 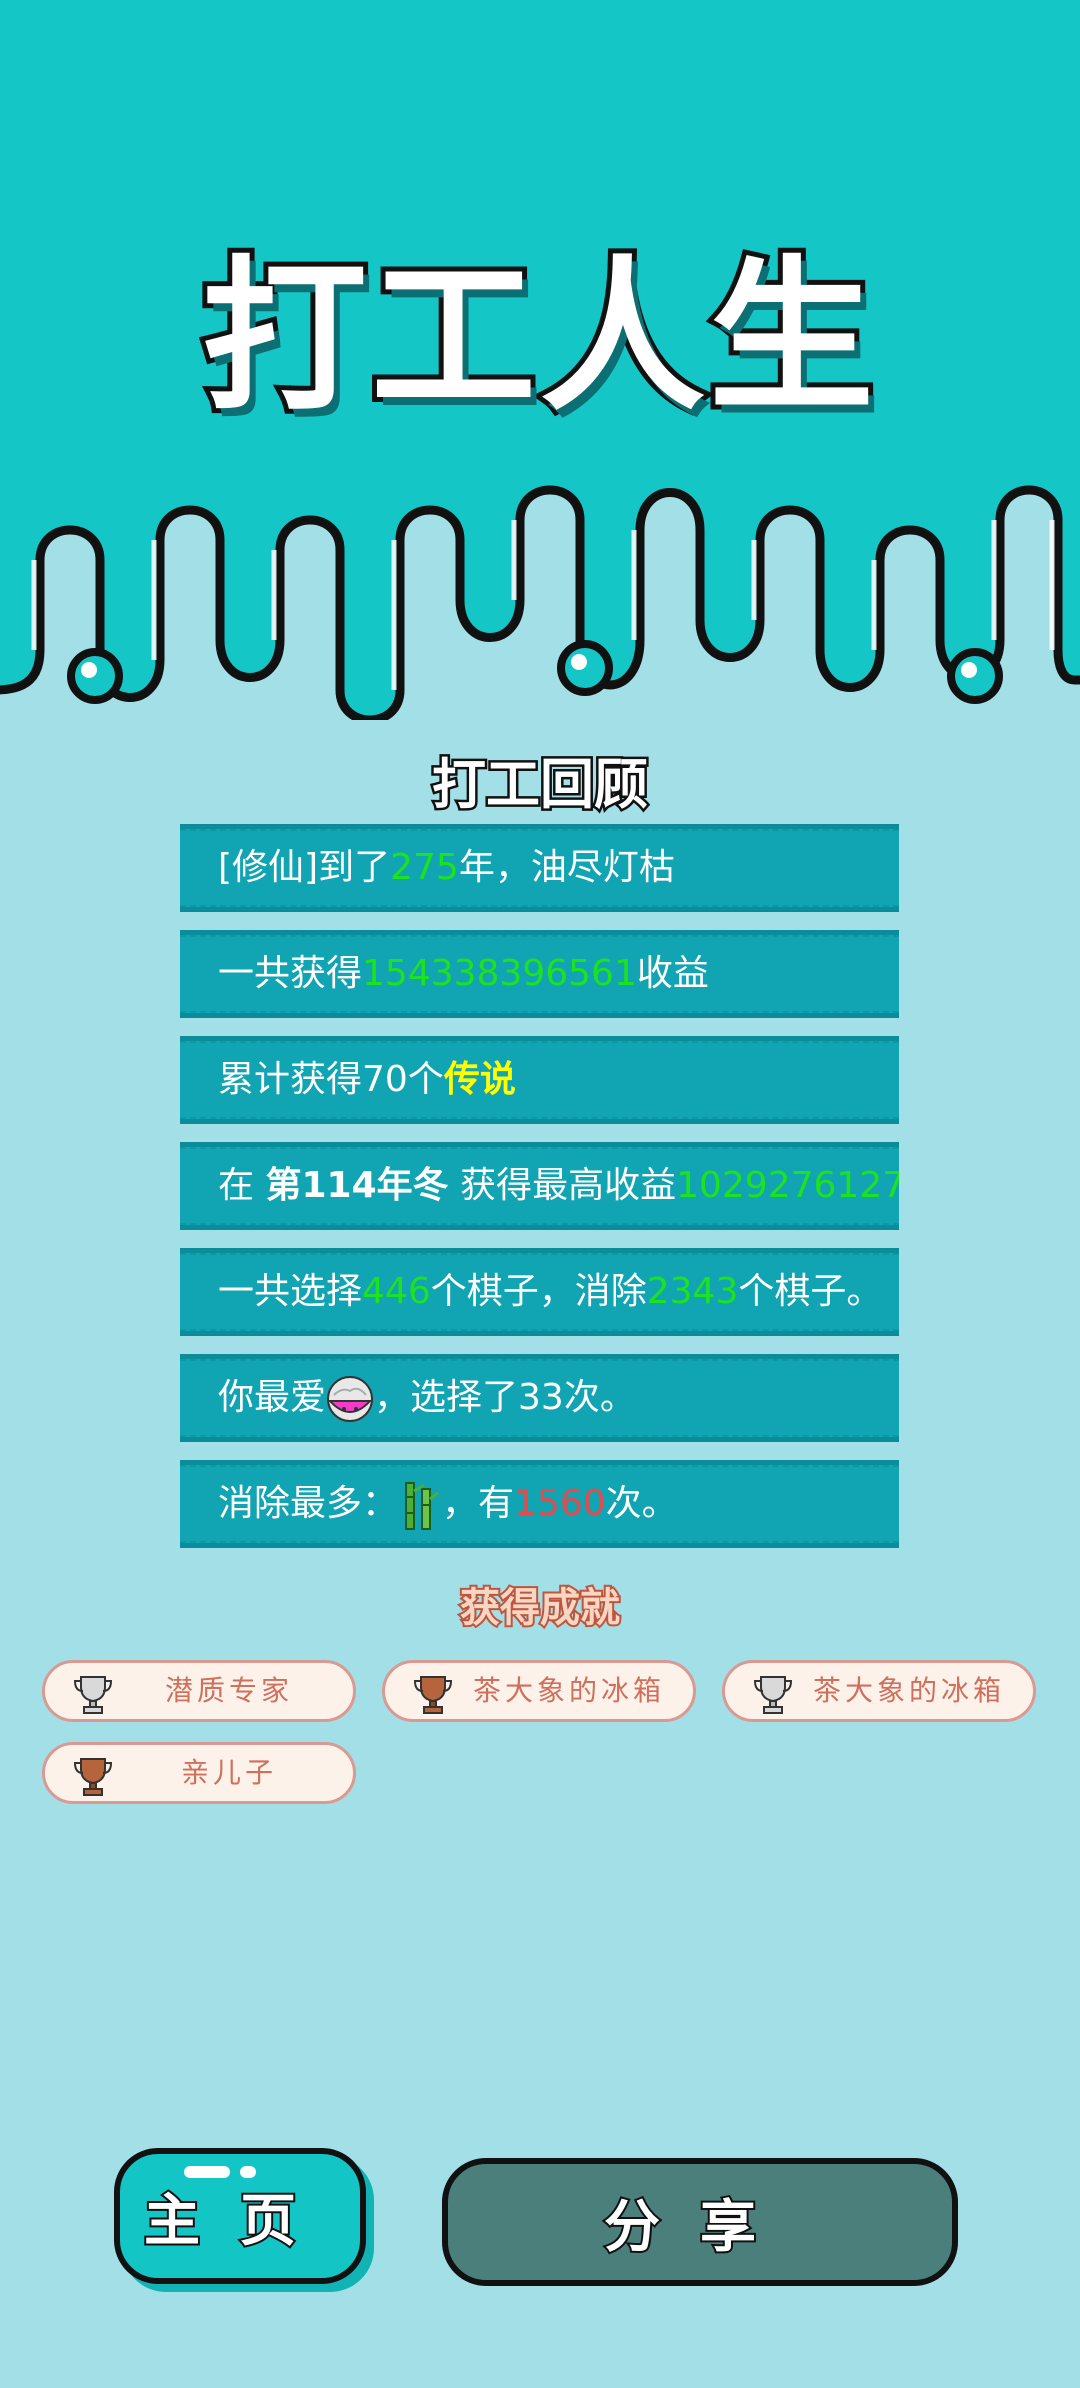 I want to click on home-button: 主页, so click(x=240, y=2216).